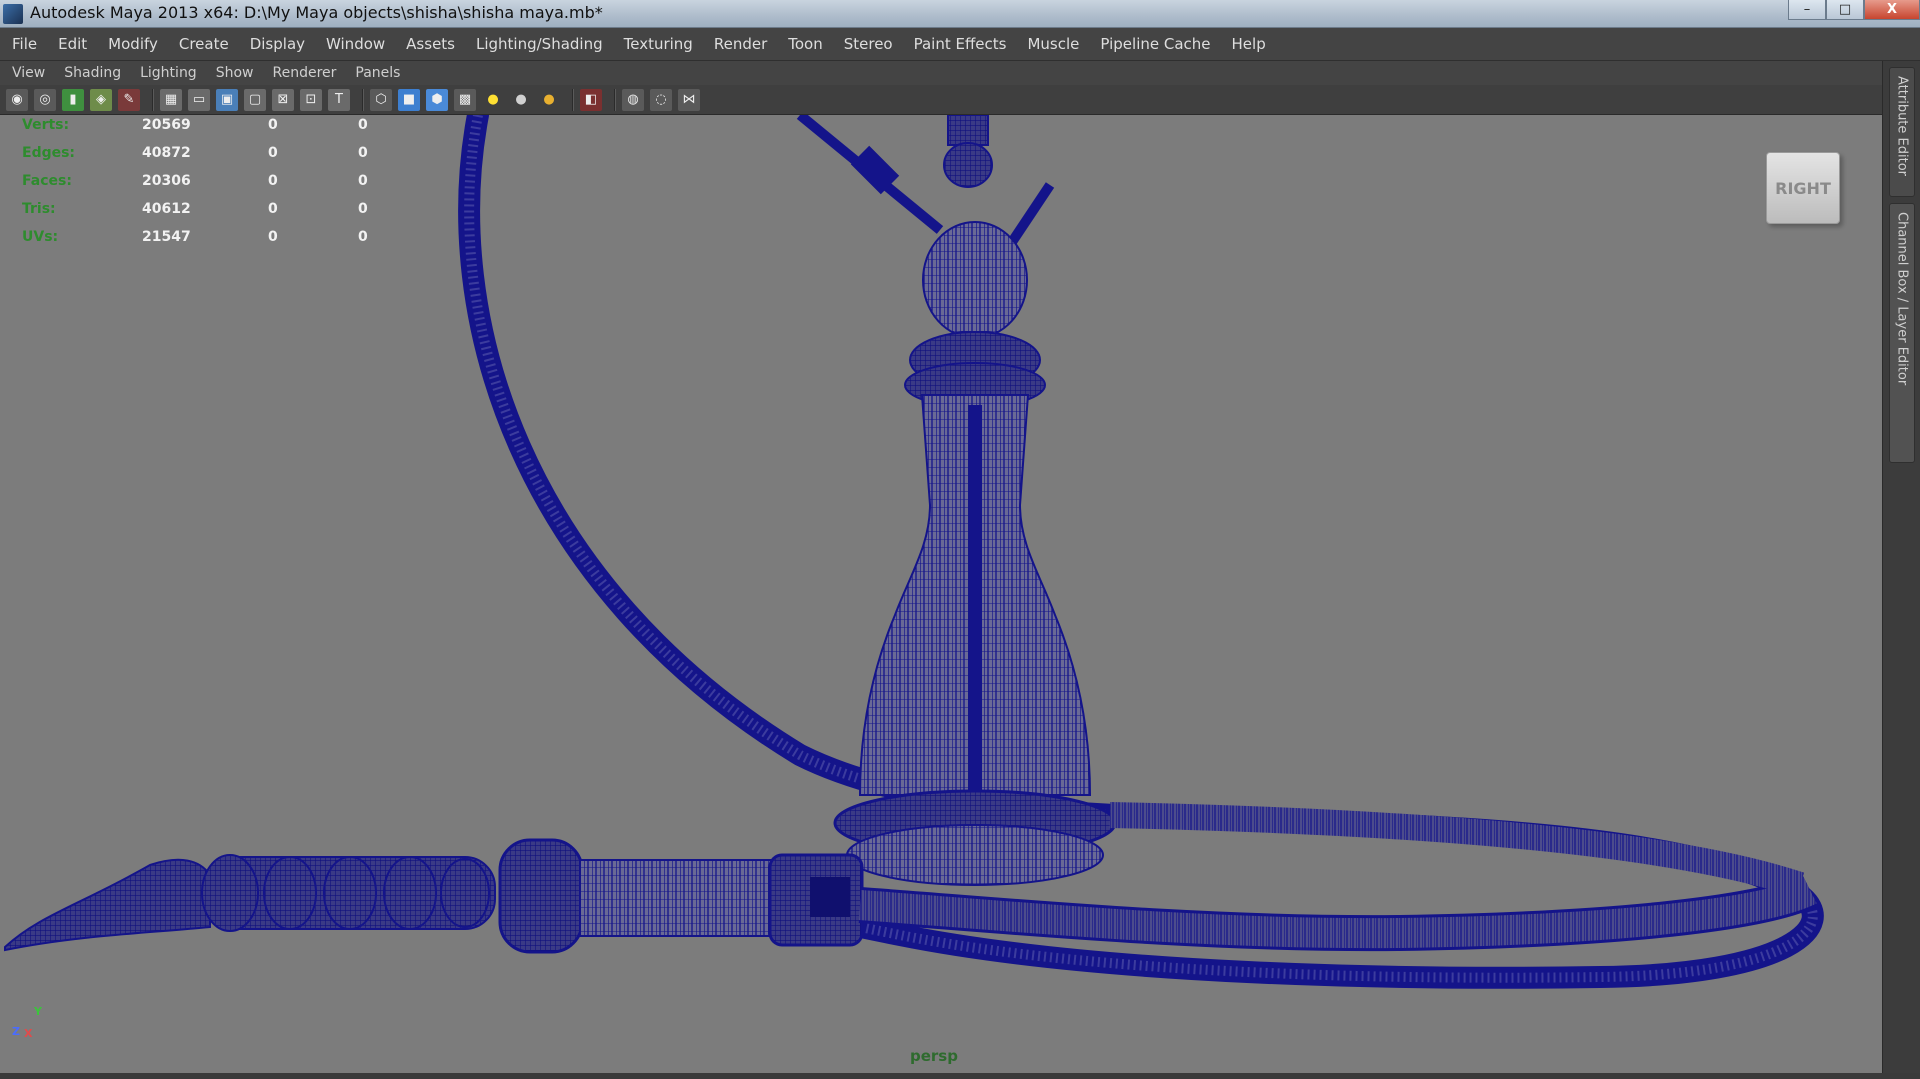 The image size is (1920, 1079). Describe the element at coordinates (740, 44) in the screenshot. I see `menu-render: Render` at that location.